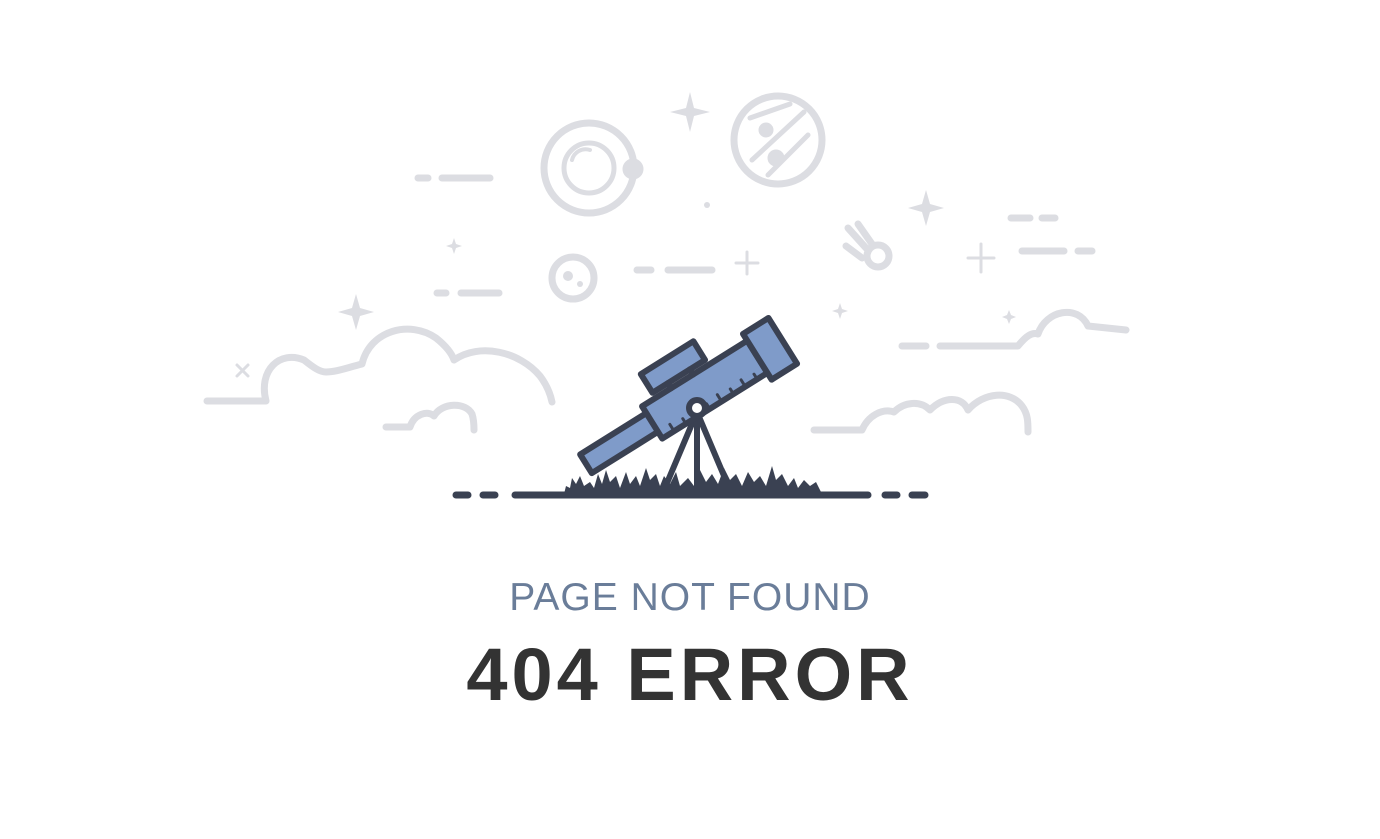  What do you see at coordinates (689, 403) in the screenshot?
I see `telescope-icon` at bounding box center [689, 403].